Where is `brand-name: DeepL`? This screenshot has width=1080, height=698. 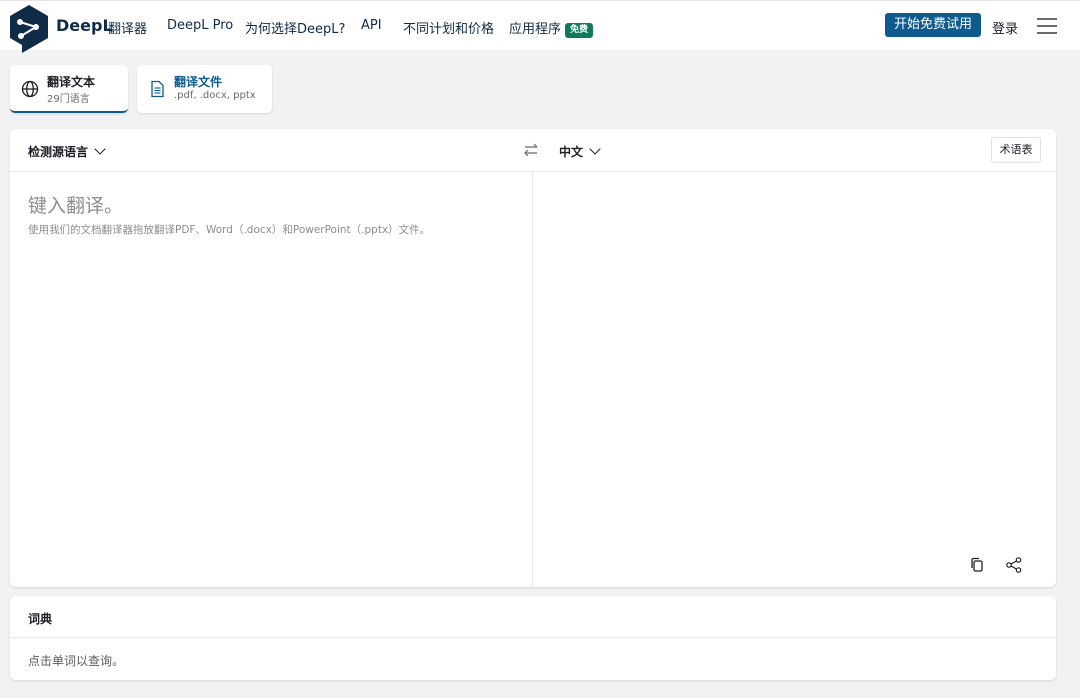
brand-name: DeepL is located at coordinates (84, 25).